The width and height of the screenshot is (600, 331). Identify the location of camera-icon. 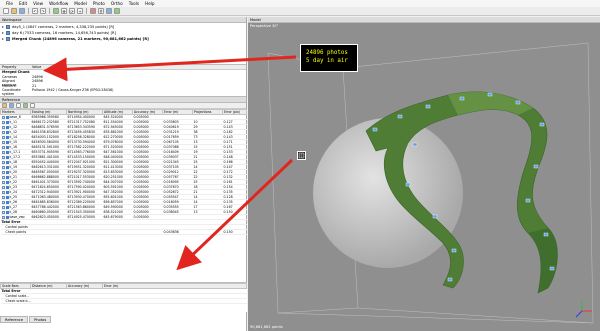
(109, 11).